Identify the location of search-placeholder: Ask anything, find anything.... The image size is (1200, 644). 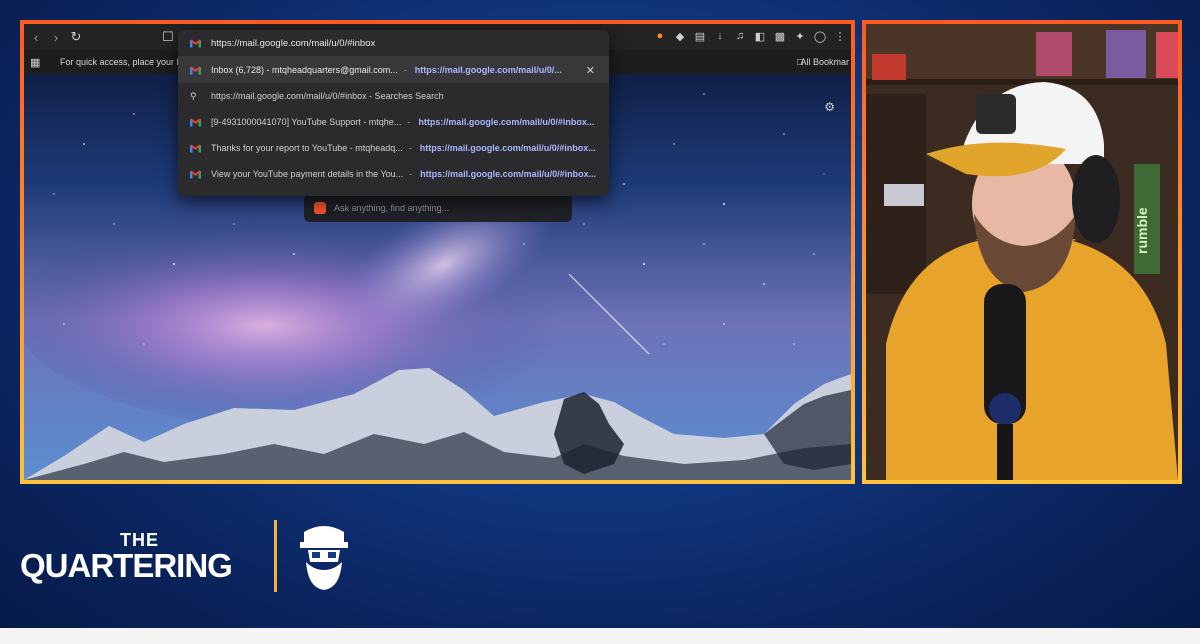
(392, 208).